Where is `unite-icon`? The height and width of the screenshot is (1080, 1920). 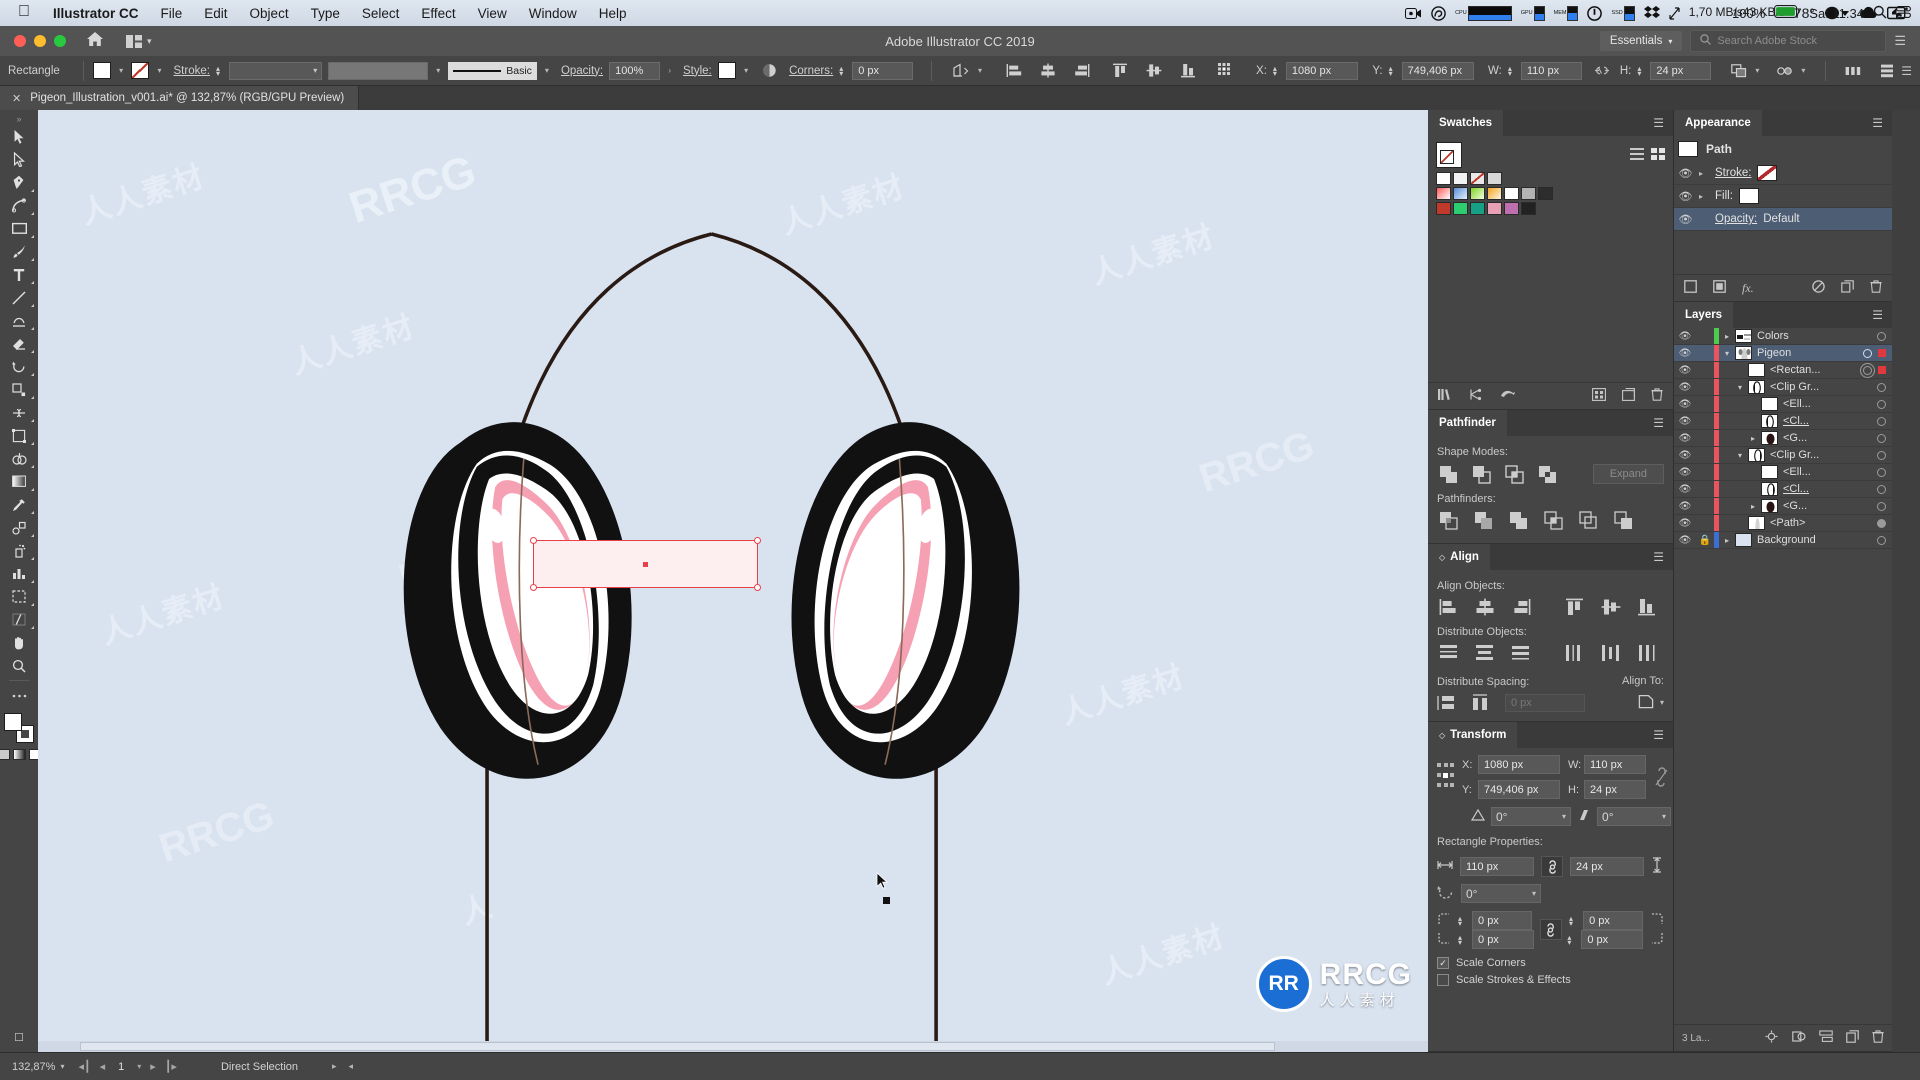
unite-icon is located at coordinates (1448, 474).